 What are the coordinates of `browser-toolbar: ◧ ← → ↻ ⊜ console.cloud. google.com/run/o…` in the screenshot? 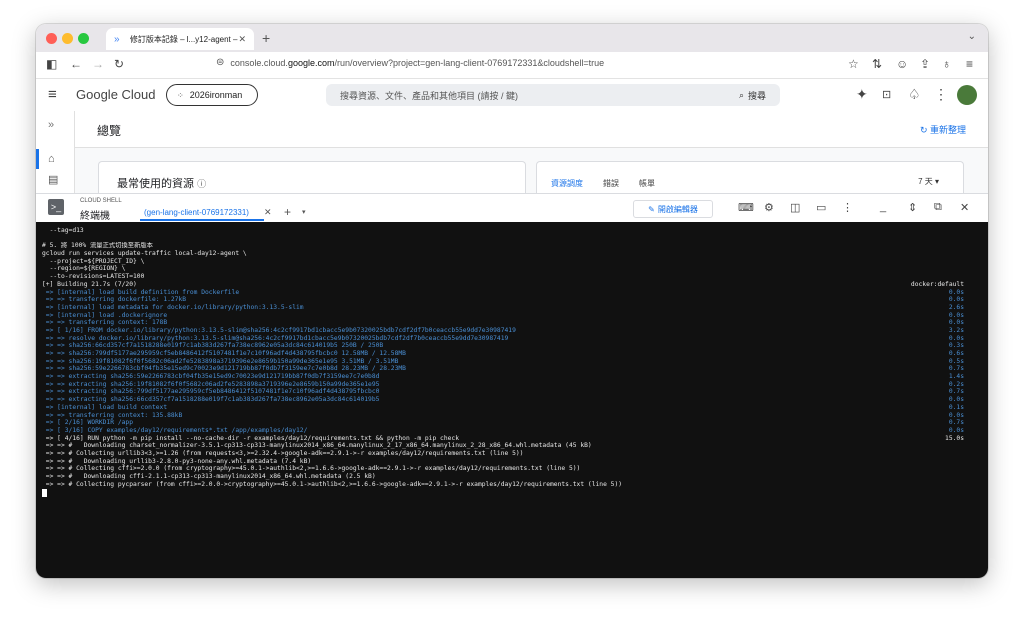 It's located at (512, 65).